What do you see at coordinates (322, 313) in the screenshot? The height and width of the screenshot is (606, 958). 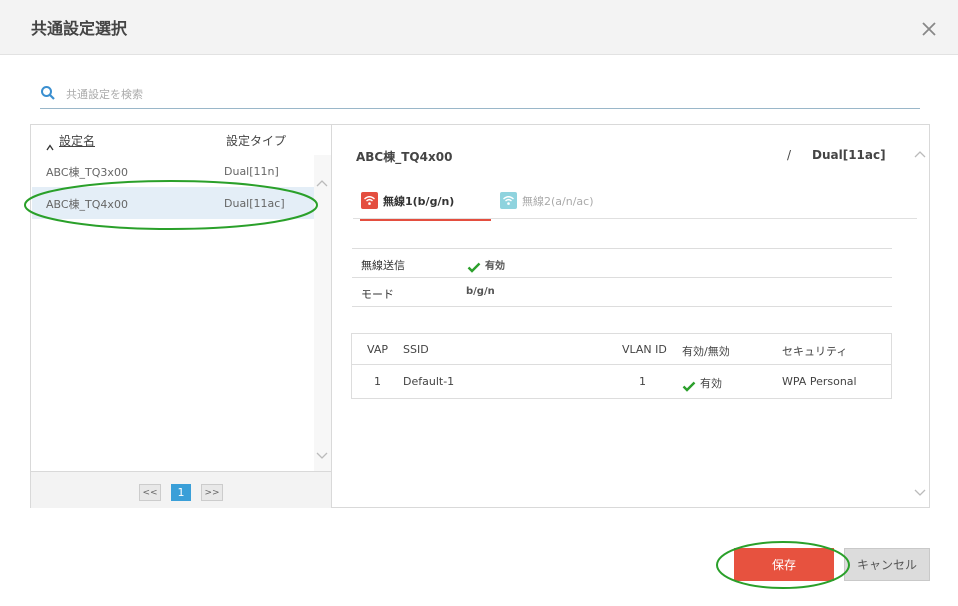 I see `list-scrollbar` at bounding box center [322, 313].